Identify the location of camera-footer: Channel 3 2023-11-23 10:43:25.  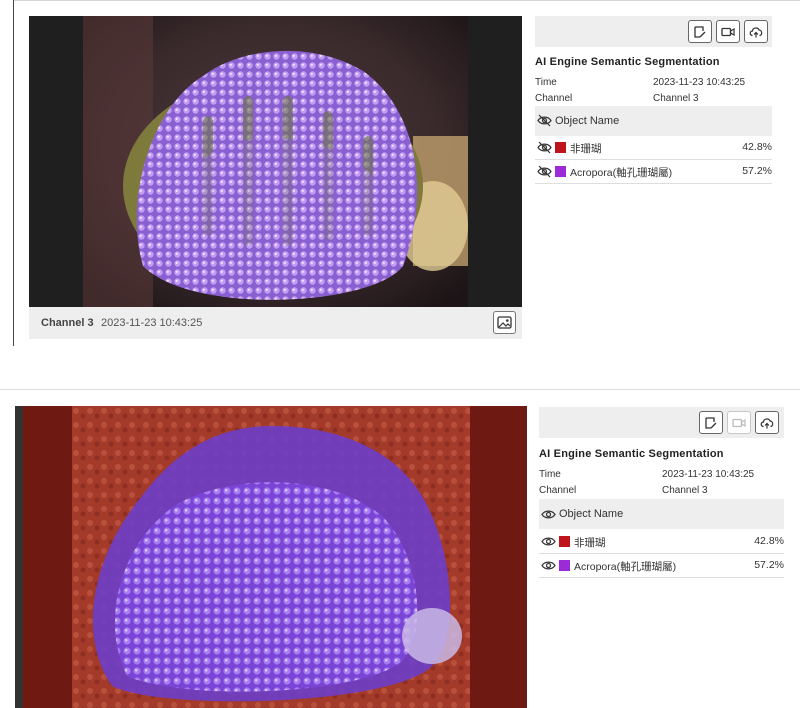
(275, 323).